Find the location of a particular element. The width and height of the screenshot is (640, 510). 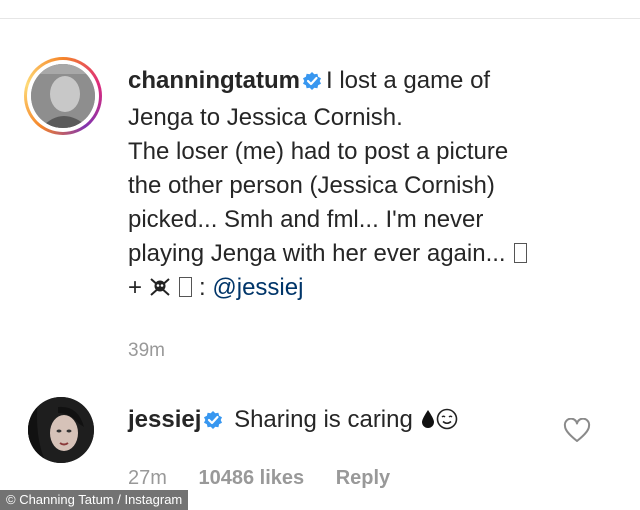

caption-line-7-prefix: + is located at coordinates (135, 287).